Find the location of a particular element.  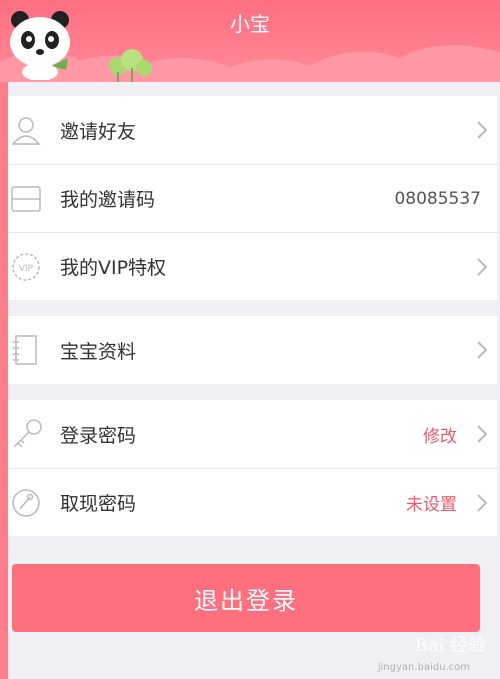

vip-badge-icon: VIP is located at coordinates (34, 267).